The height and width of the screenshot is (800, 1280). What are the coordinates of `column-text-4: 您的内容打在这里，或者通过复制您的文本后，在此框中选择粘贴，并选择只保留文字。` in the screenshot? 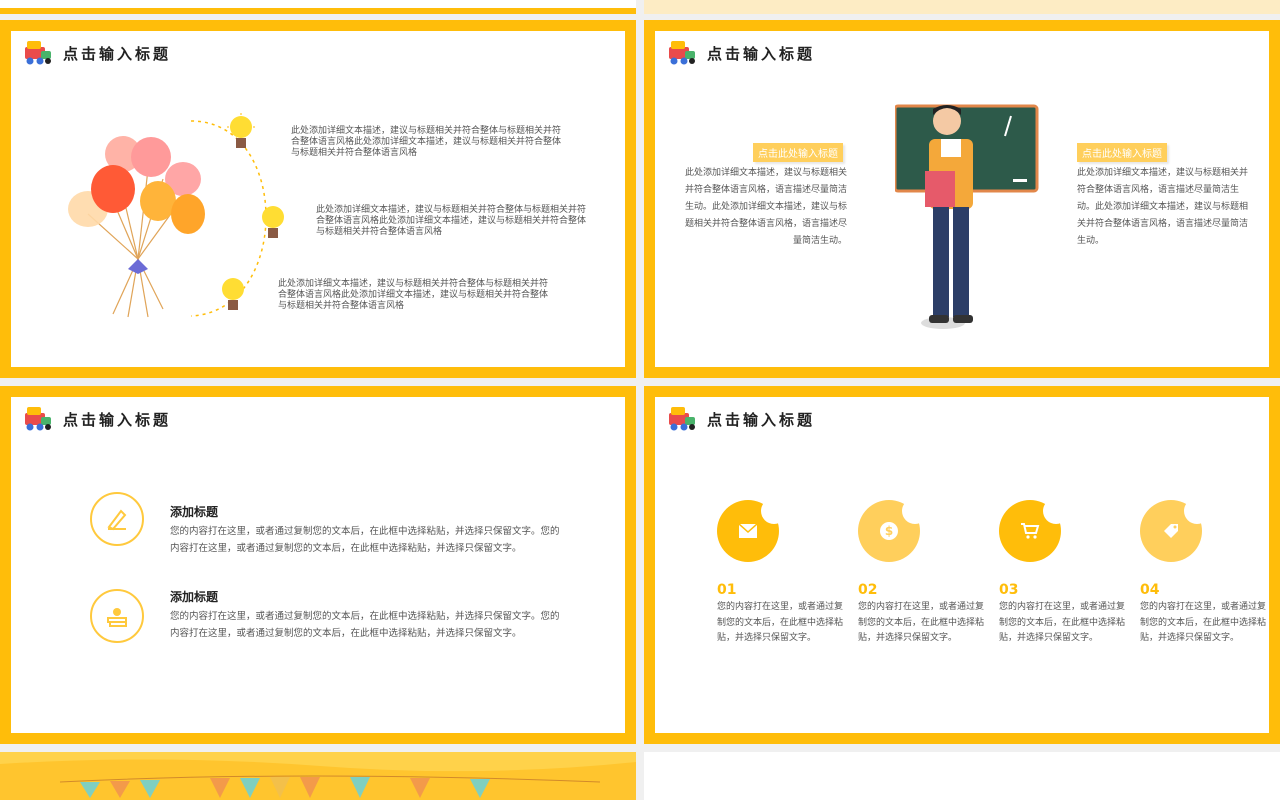 It's located at (1203, 622).